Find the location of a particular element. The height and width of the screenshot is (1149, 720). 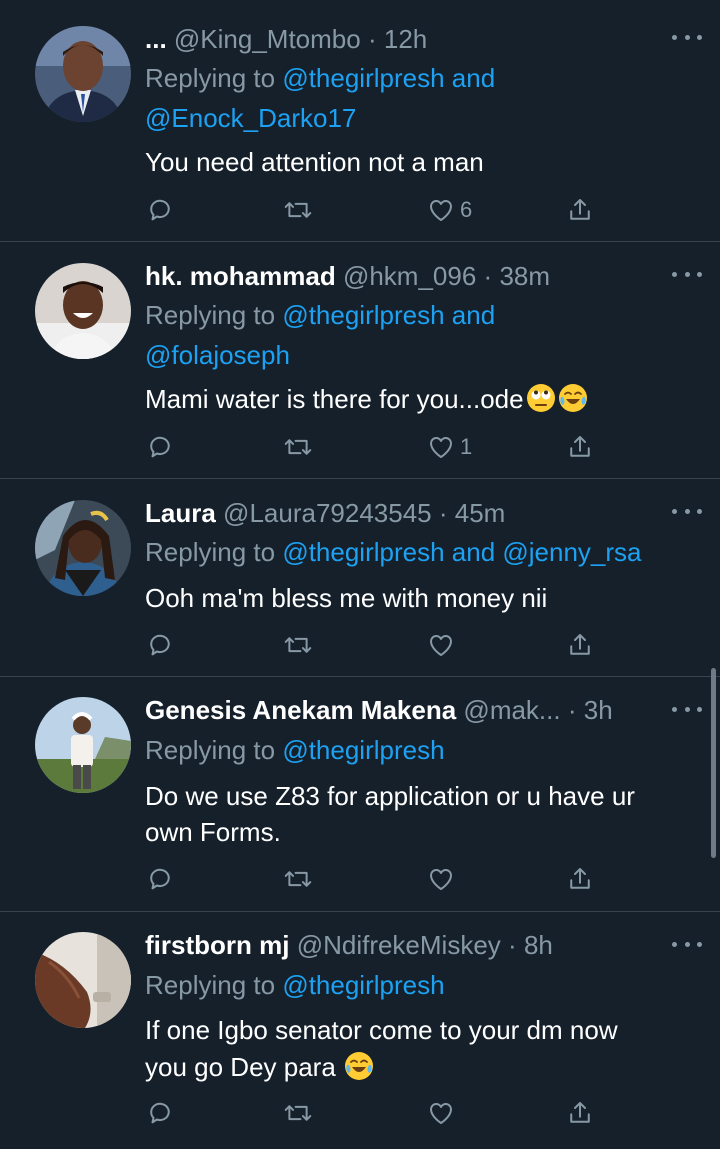

timestamp: 3h is located at coordinates (598, 710).